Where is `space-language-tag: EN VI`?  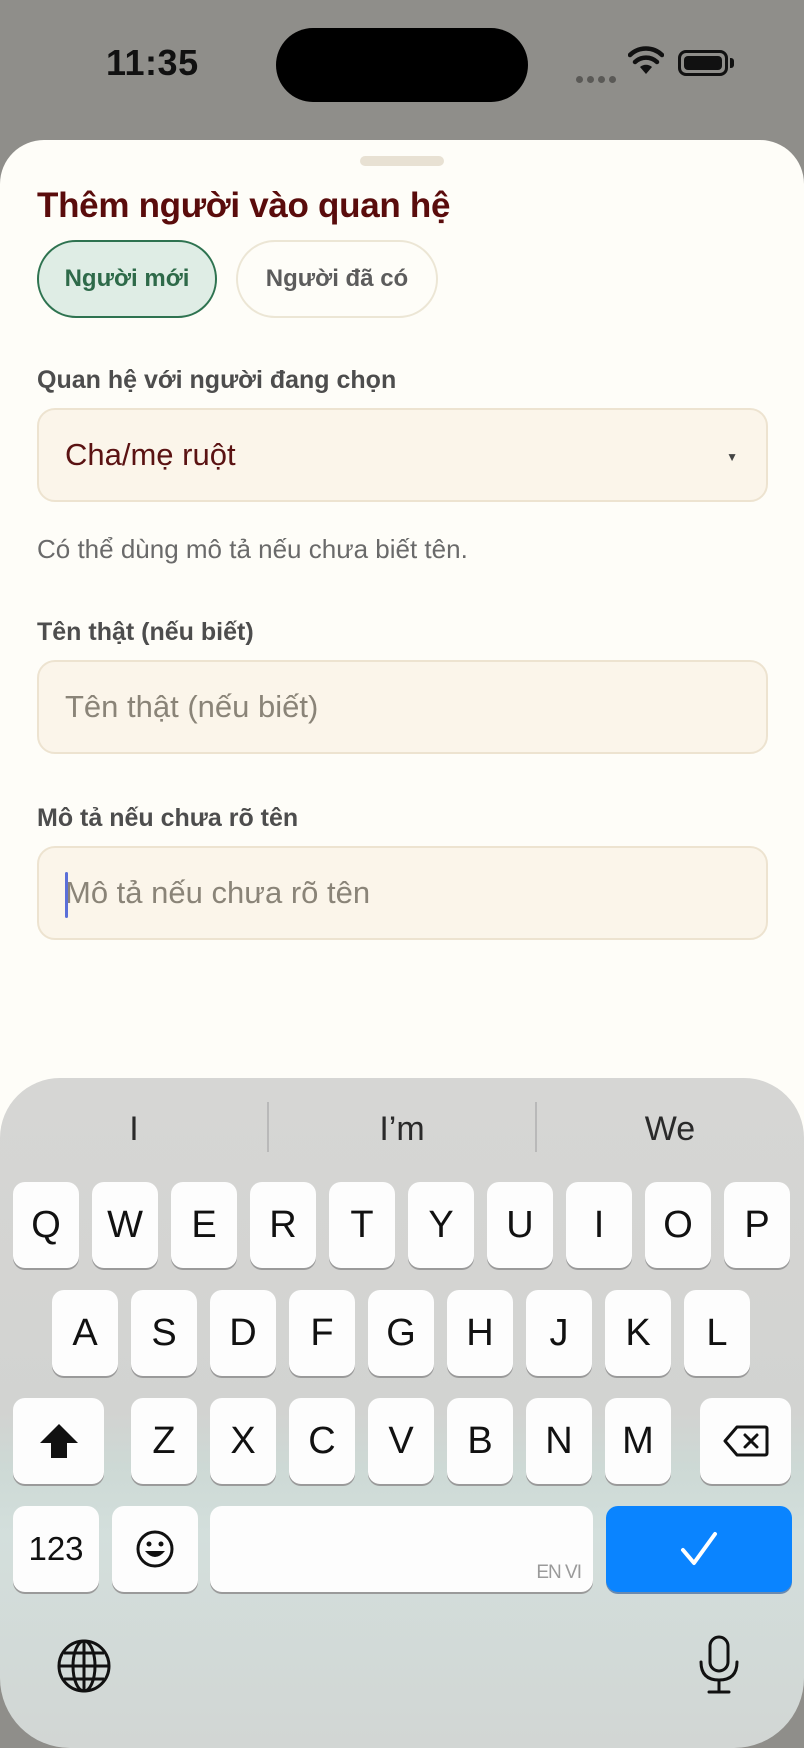
space-language-tag: EN VI is located at coordinates (559, 1572).